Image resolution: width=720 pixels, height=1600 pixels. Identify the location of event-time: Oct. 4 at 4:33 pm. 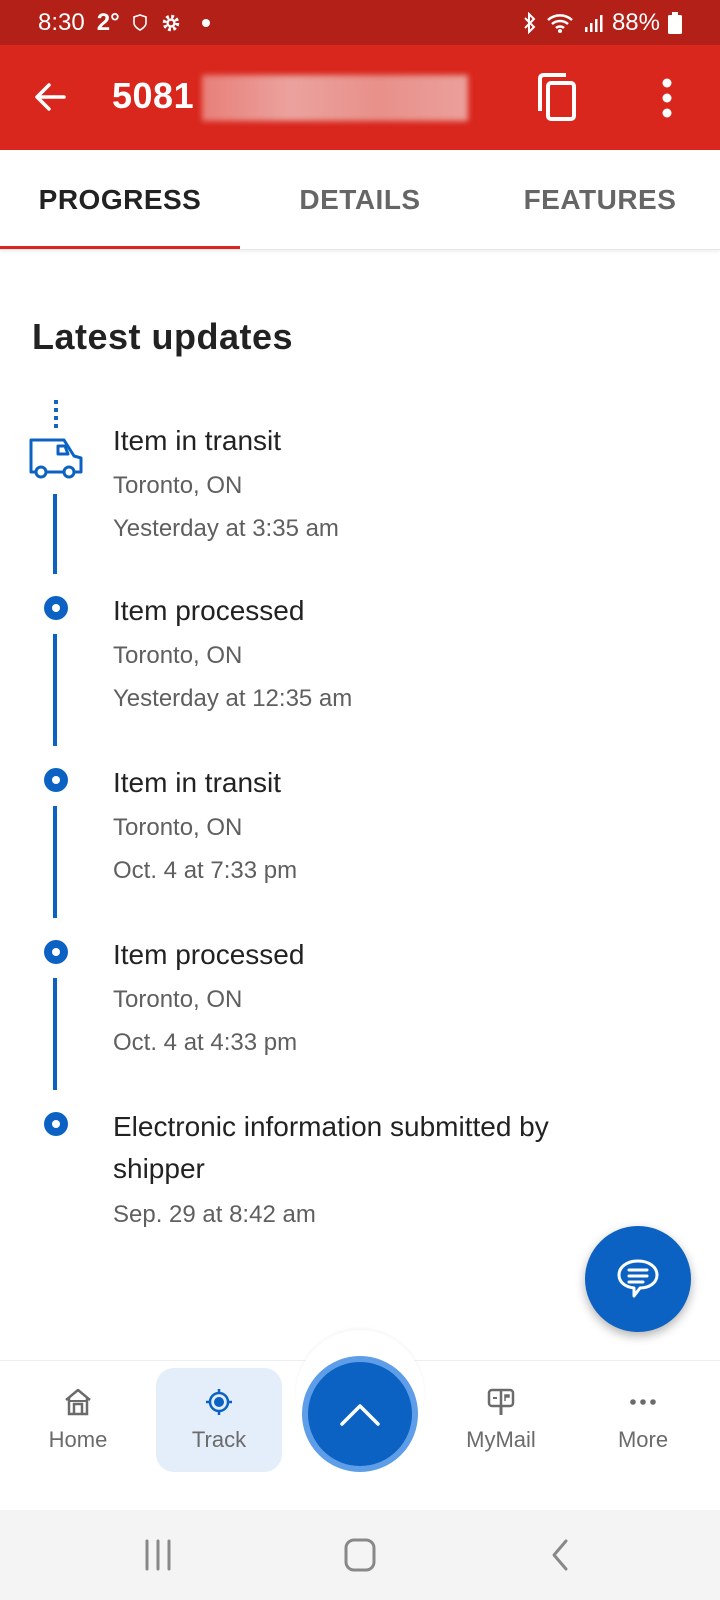
(205, 1042).